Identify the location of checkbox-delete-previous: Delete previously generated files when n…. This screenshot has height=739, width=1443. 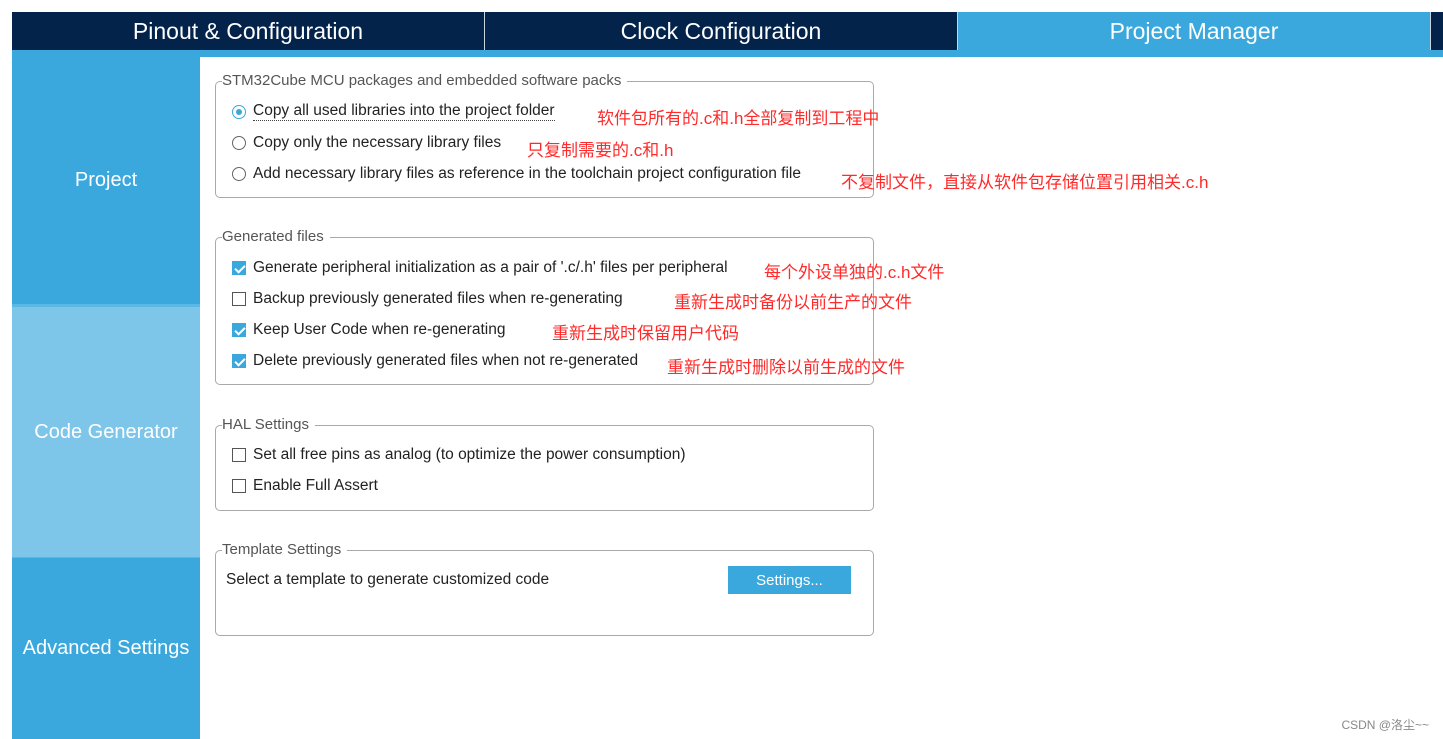
(435, 361).